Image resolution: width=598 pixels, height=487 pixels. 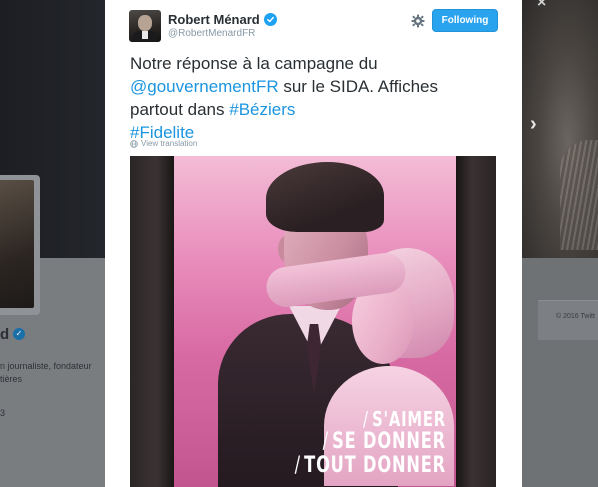 What do you see at coordinates (418, 21) in the screenshot?
I see `gear-icon` at bounding box center [418, 21].